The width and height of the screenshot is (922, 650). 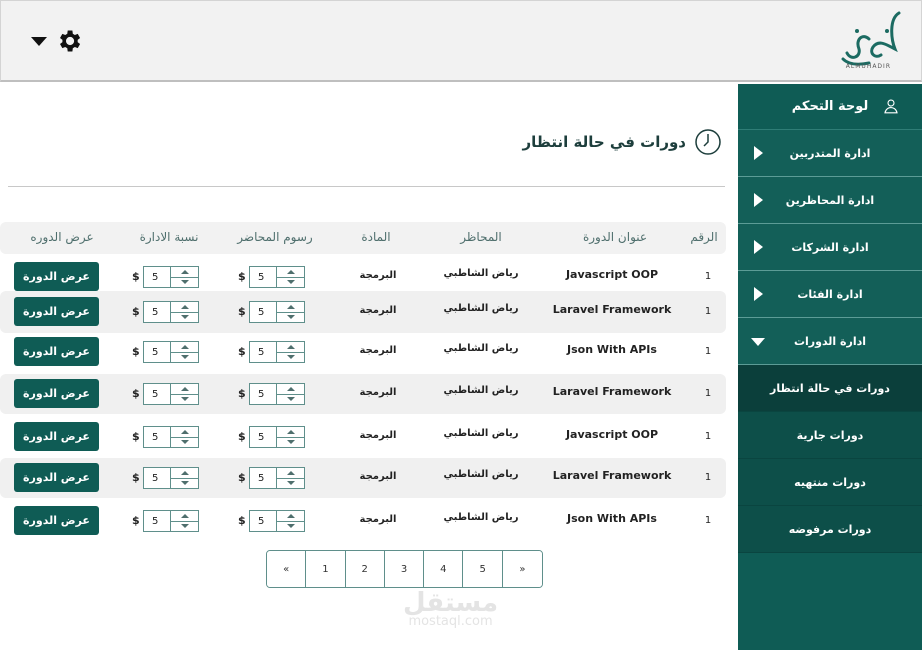 I want to click on cell-lecturer: رياض الشاطبي, so click(x=481, y=348).